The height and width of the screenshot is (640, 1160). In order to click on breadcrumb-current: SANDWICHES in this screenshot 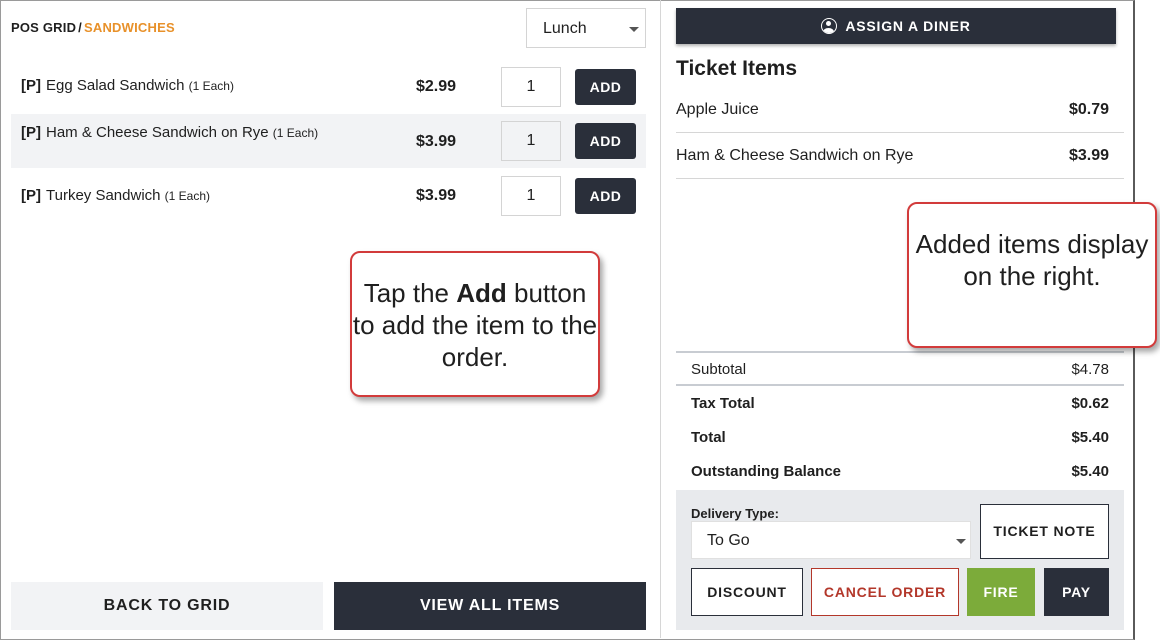, I will do `click(129, 27)`.